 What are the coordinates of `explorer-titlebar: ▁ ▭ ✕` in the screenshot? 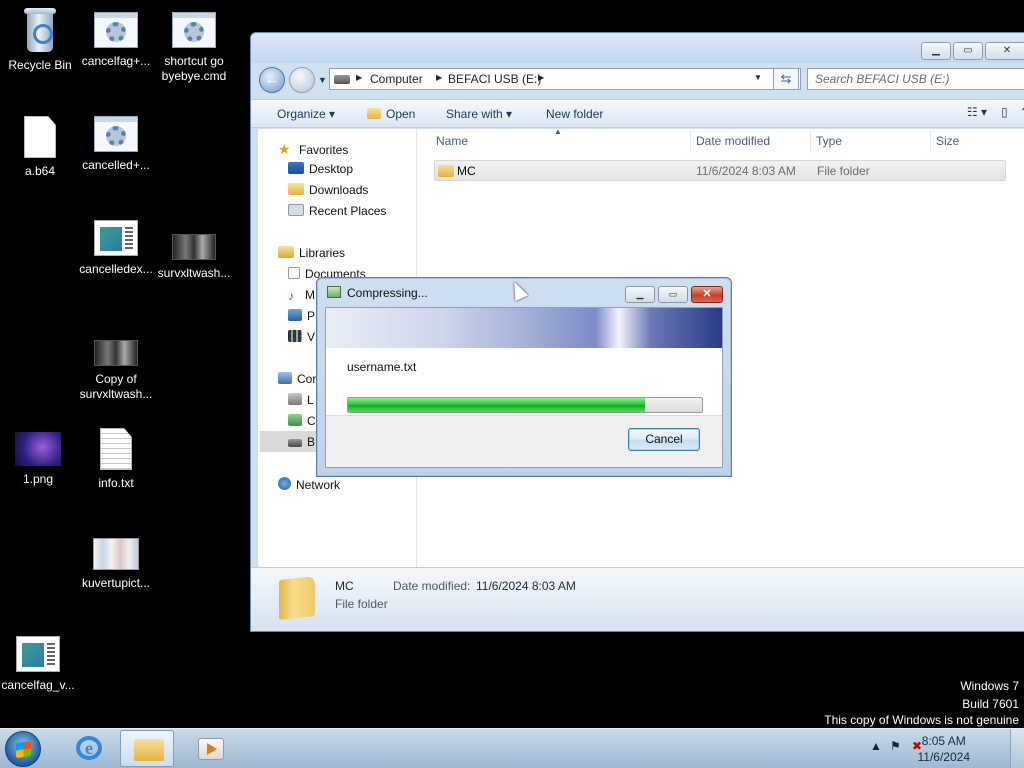 It's located at (637, 48).